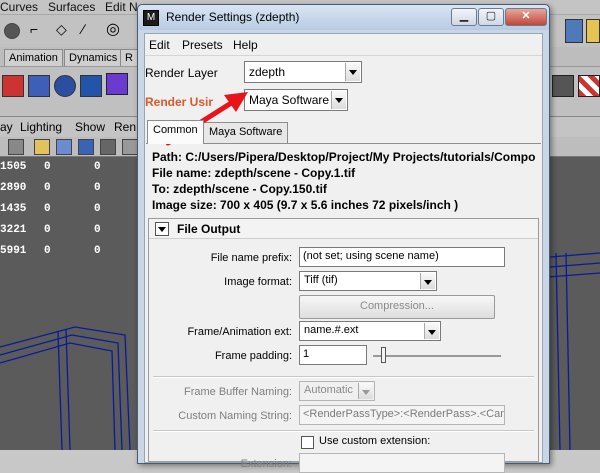 The height and width of the screenshot is (473, 600). What do you see at coordinates (93, 57) in the screenshot?
I see `shelf-tab-dynamics: Dynamics` at bounding box center [93, 57].